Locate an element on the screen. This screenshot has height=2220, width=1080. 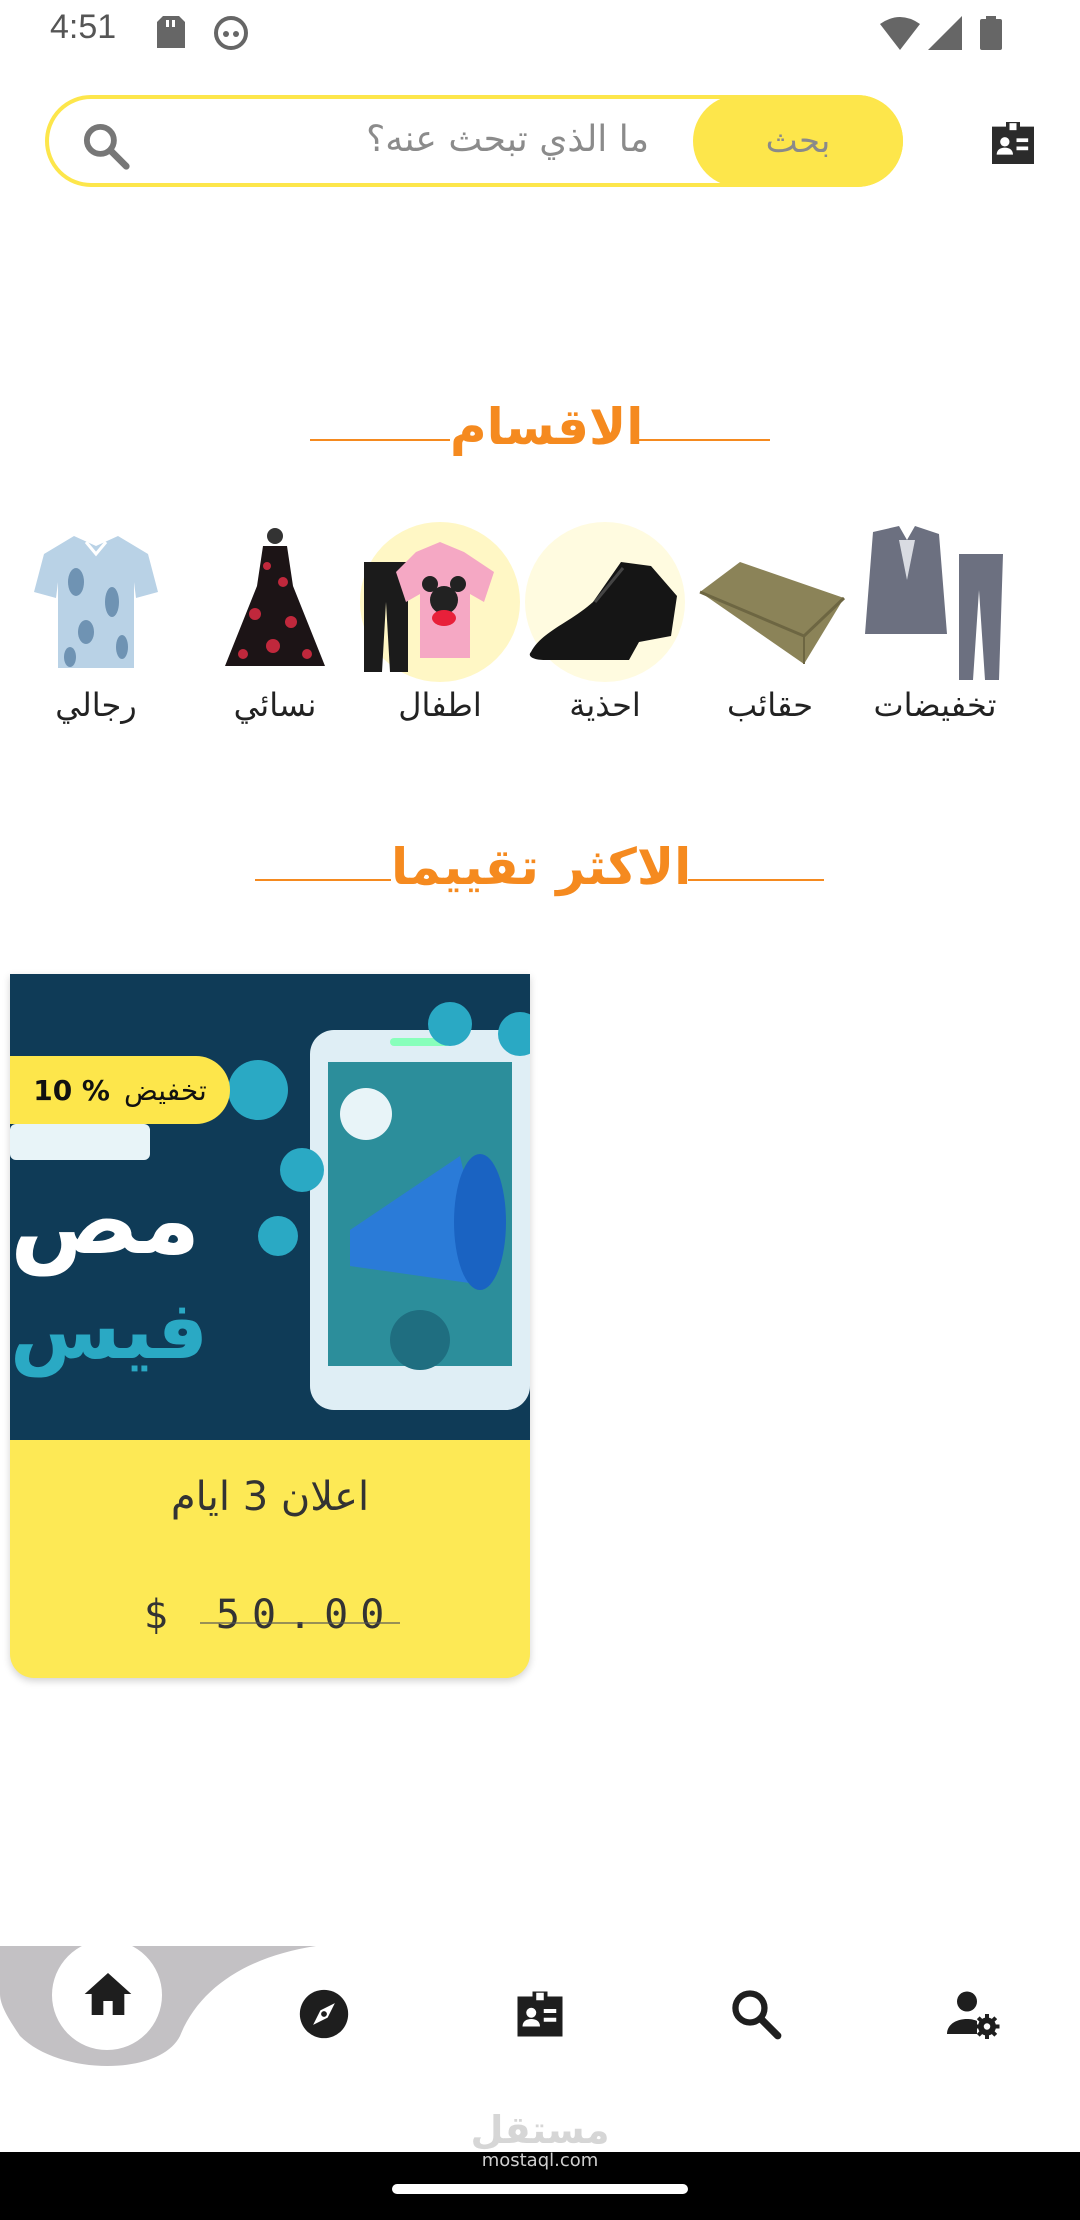
explore-icon is located at coordinates (324, 2014).